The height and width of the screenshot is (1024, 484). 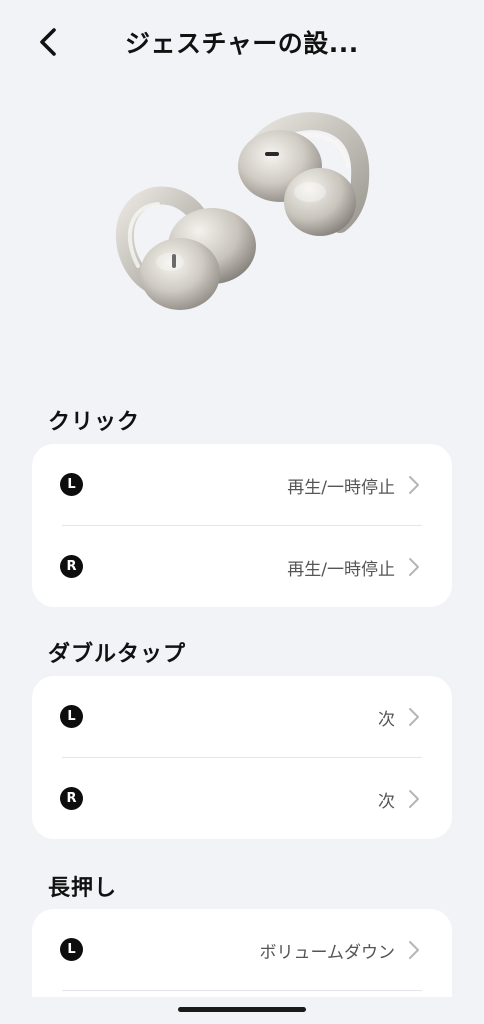 I want to click on click-settings-card: L 再生/一時停止 R 再生/一時停止, so click(x=242, y=525).